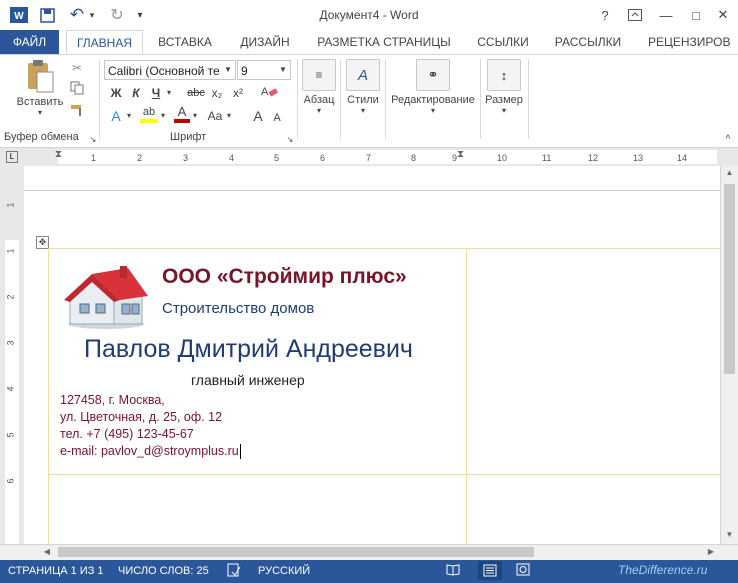  Describe the element at coordinates (217, 93) in the screenshot. I see `subscript-button: x₂` at that location.